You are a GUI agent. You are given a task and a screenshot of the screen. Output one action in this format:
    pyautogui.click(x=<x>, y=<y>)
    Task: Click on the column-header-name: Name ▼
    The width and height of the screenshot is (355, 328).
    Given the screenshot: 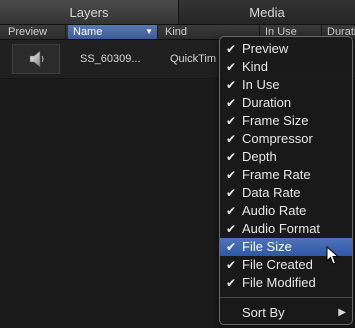 What is the action you would take?
    pyautogui.click(x=113, y=32)
    